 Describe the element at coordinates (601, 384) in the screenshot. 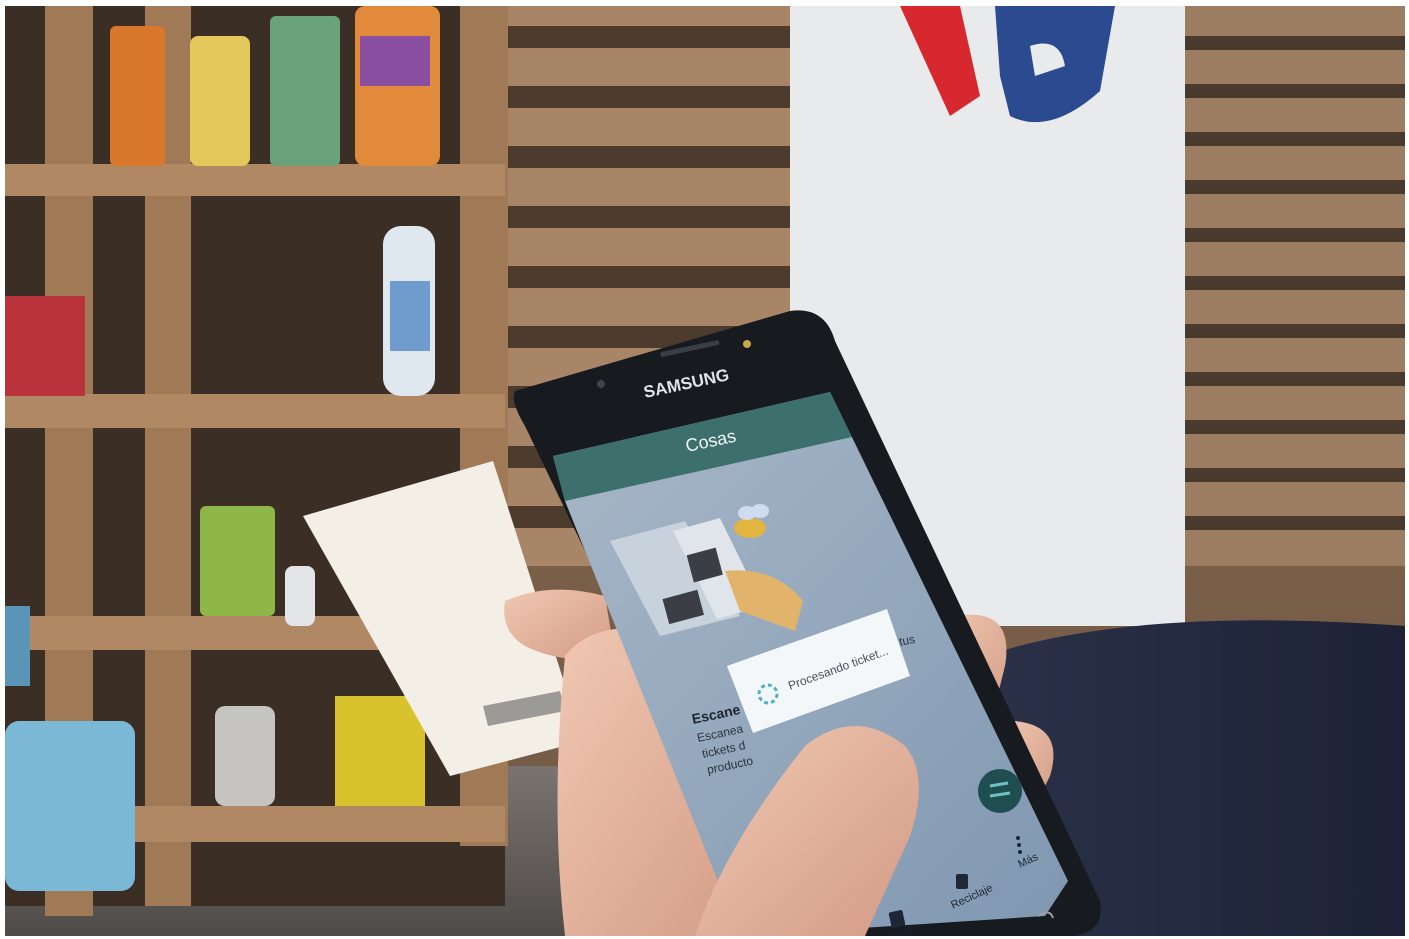

I see `front-camera` at that location.